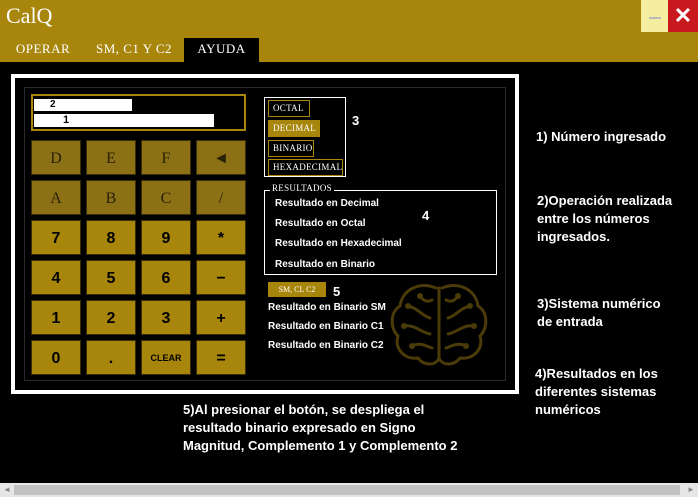 This screenshot has height=497, width=698. Describe the element at coordinates (111, 237) in the screenshot. I see `key-2-1: 8` at that location.